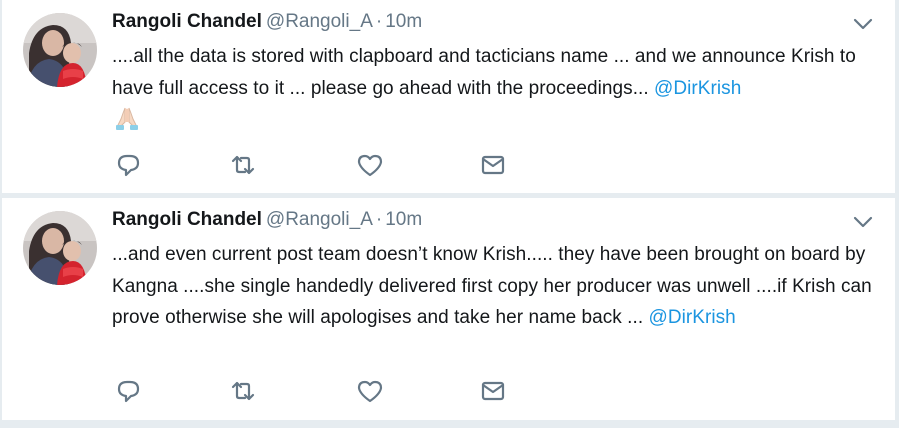 Image resolution: width=899 pixels, height=428 pixels. Describe the element at coordinates (127, 118) in the screenshot. I see `folded-hands-emoji` at that location.